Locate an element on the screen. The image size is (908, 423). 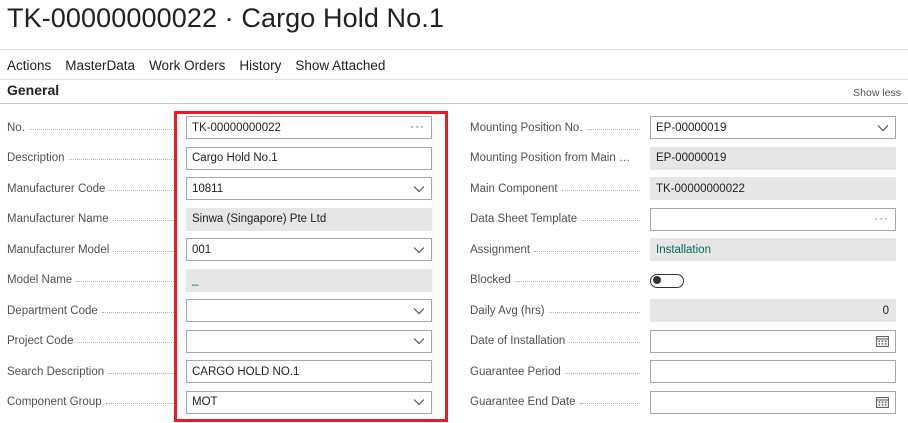
field-row-data-sheet-template: Data Sheet Template ··· is located at coordinates (684, 223).